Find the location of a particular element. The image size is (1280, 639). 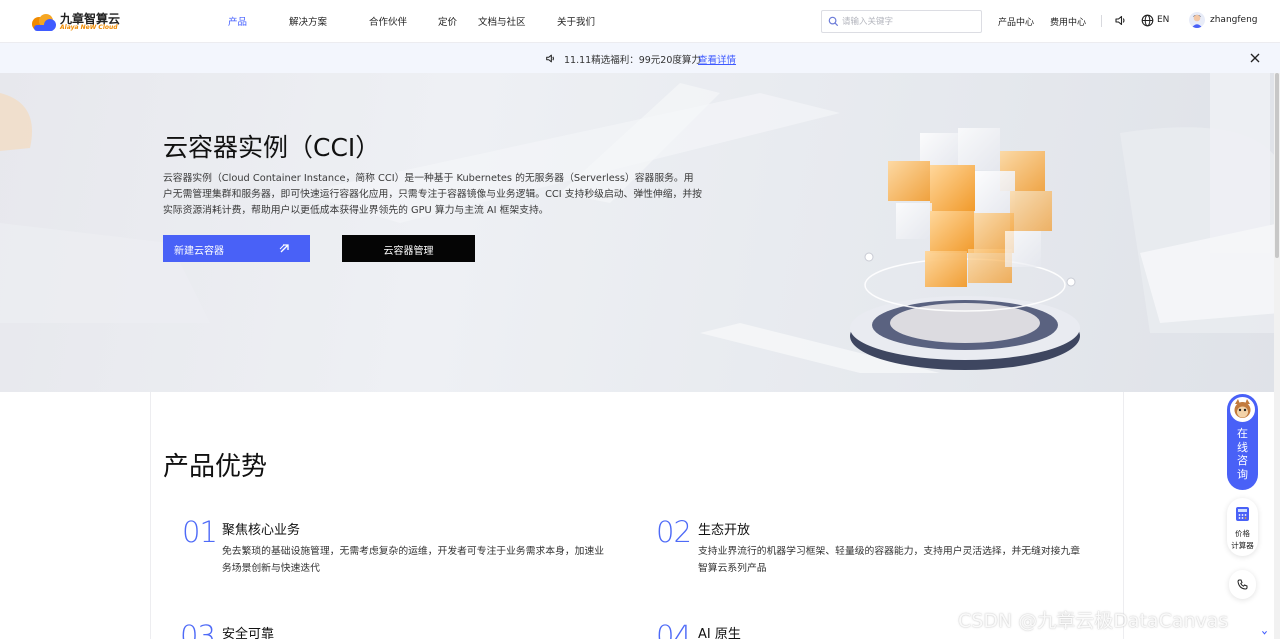

nav-item-partners: 合作伙伴 is located at coordinates (388, 21).